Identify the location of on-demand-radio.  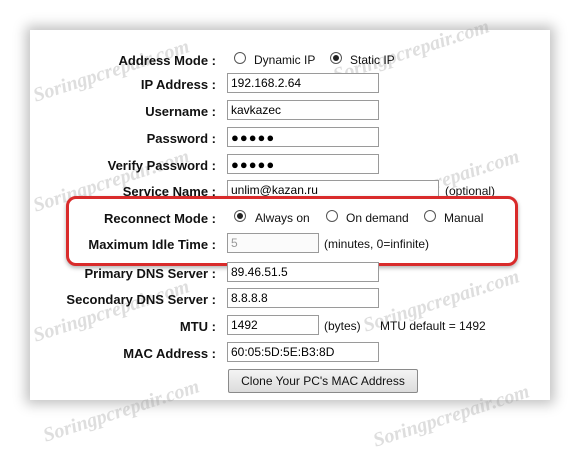
(332, 216).